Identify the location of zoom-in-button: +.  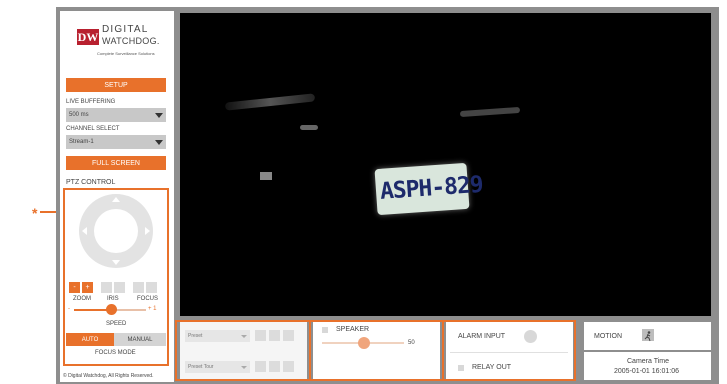
(87, 287).